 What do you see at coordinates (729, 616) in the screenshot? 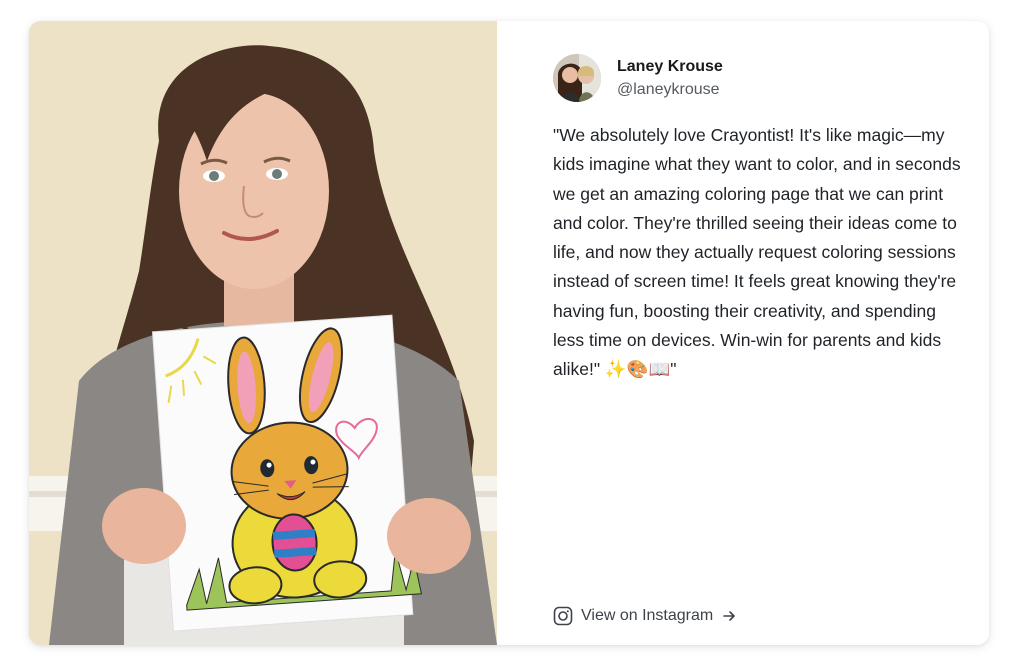
I see `arrow-right-icon` at bounding box center [729, 616].